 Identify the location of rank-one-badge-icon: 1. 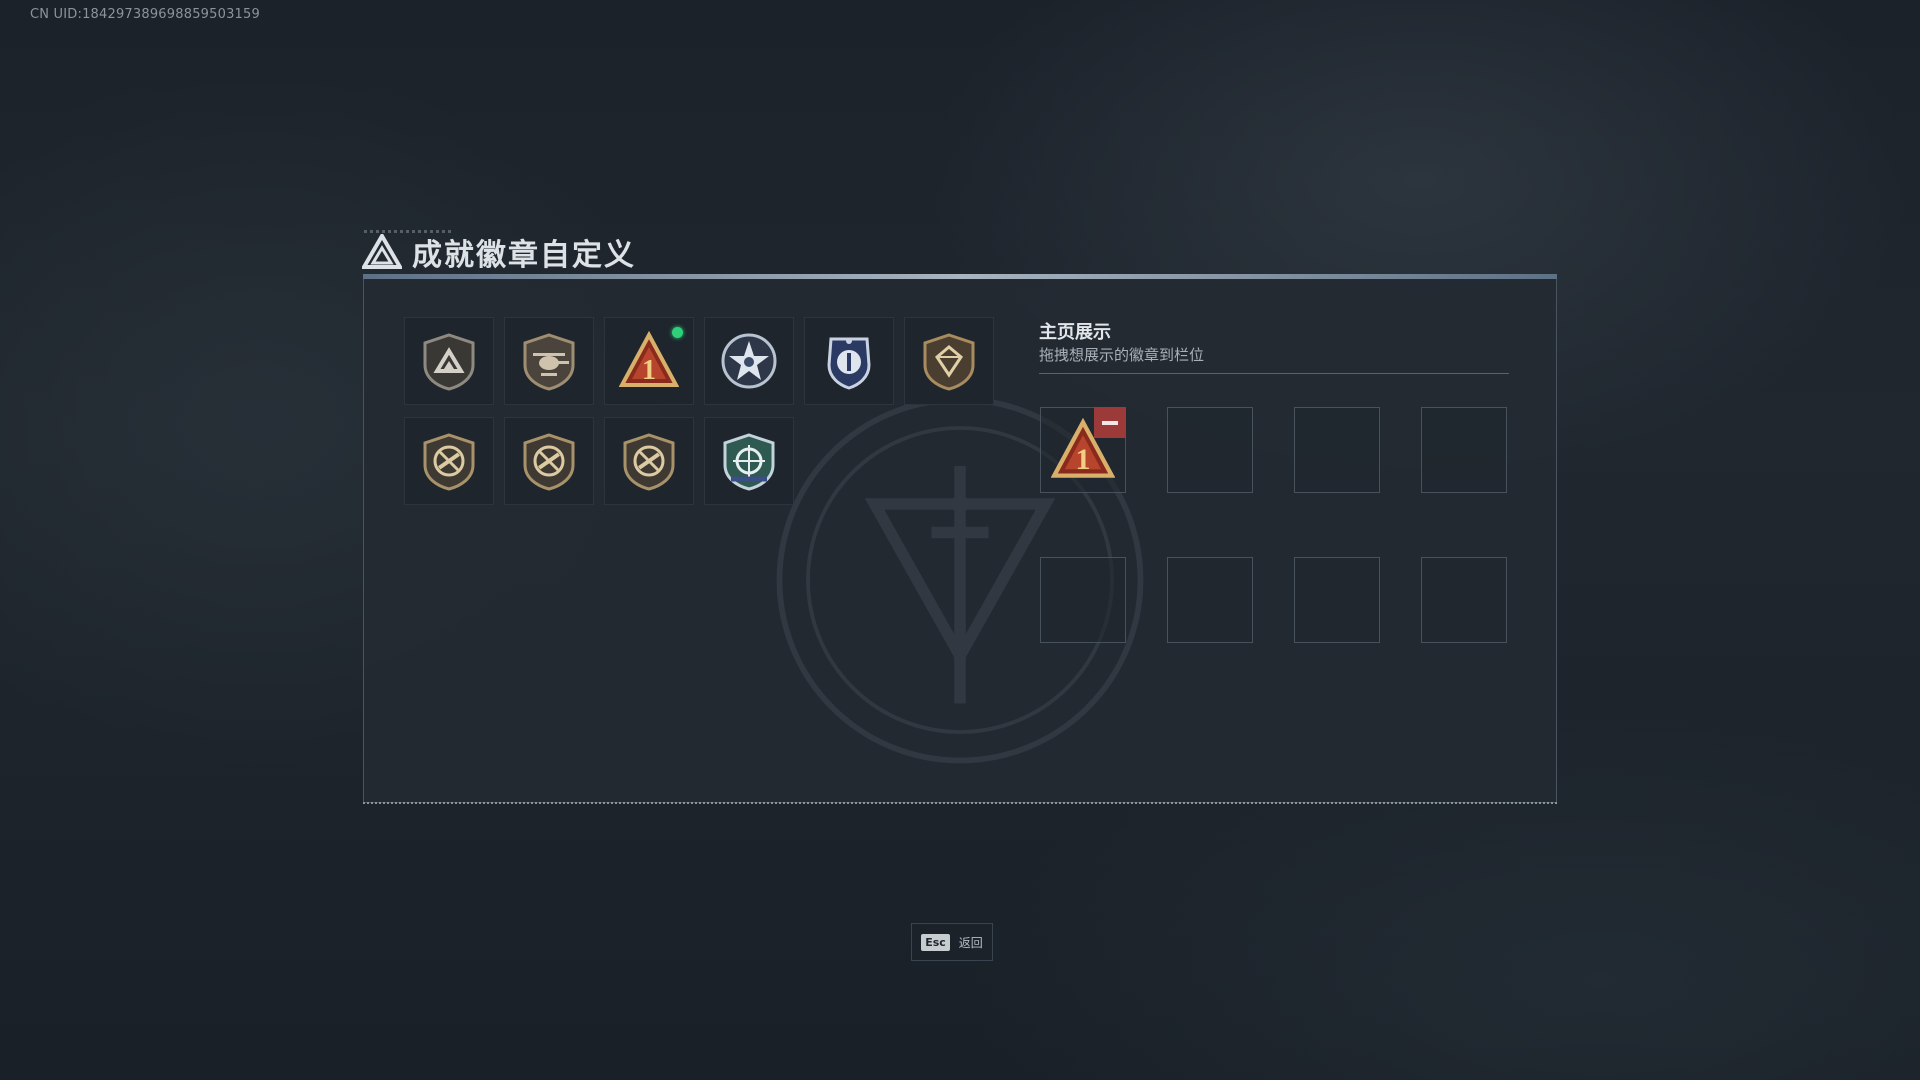
(649, 359).